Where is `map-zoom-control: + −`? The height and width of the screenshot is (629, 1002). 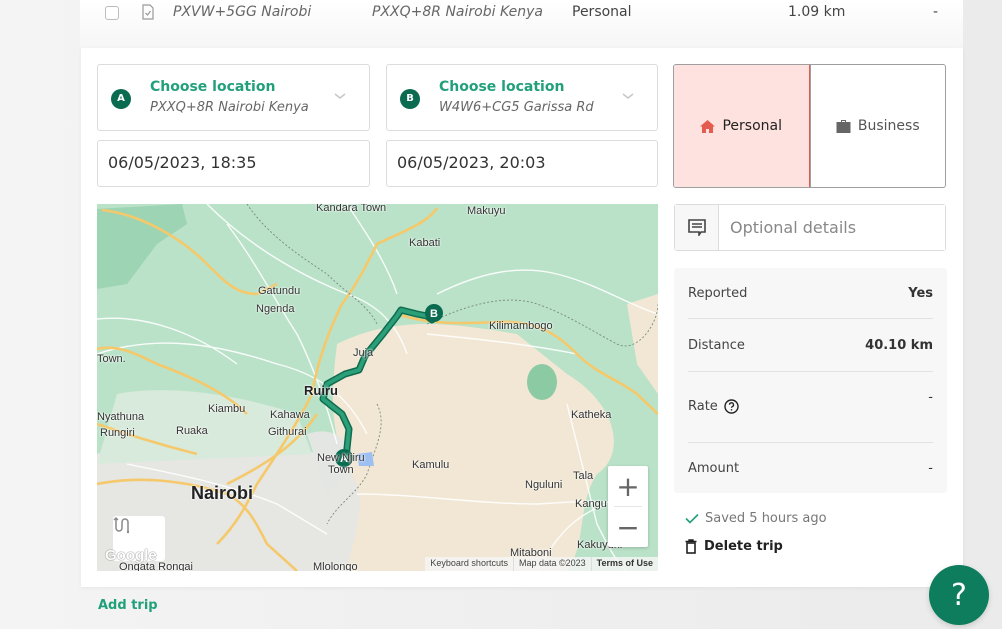
map-zoom-control: + − is located at coordinates (628, 506).